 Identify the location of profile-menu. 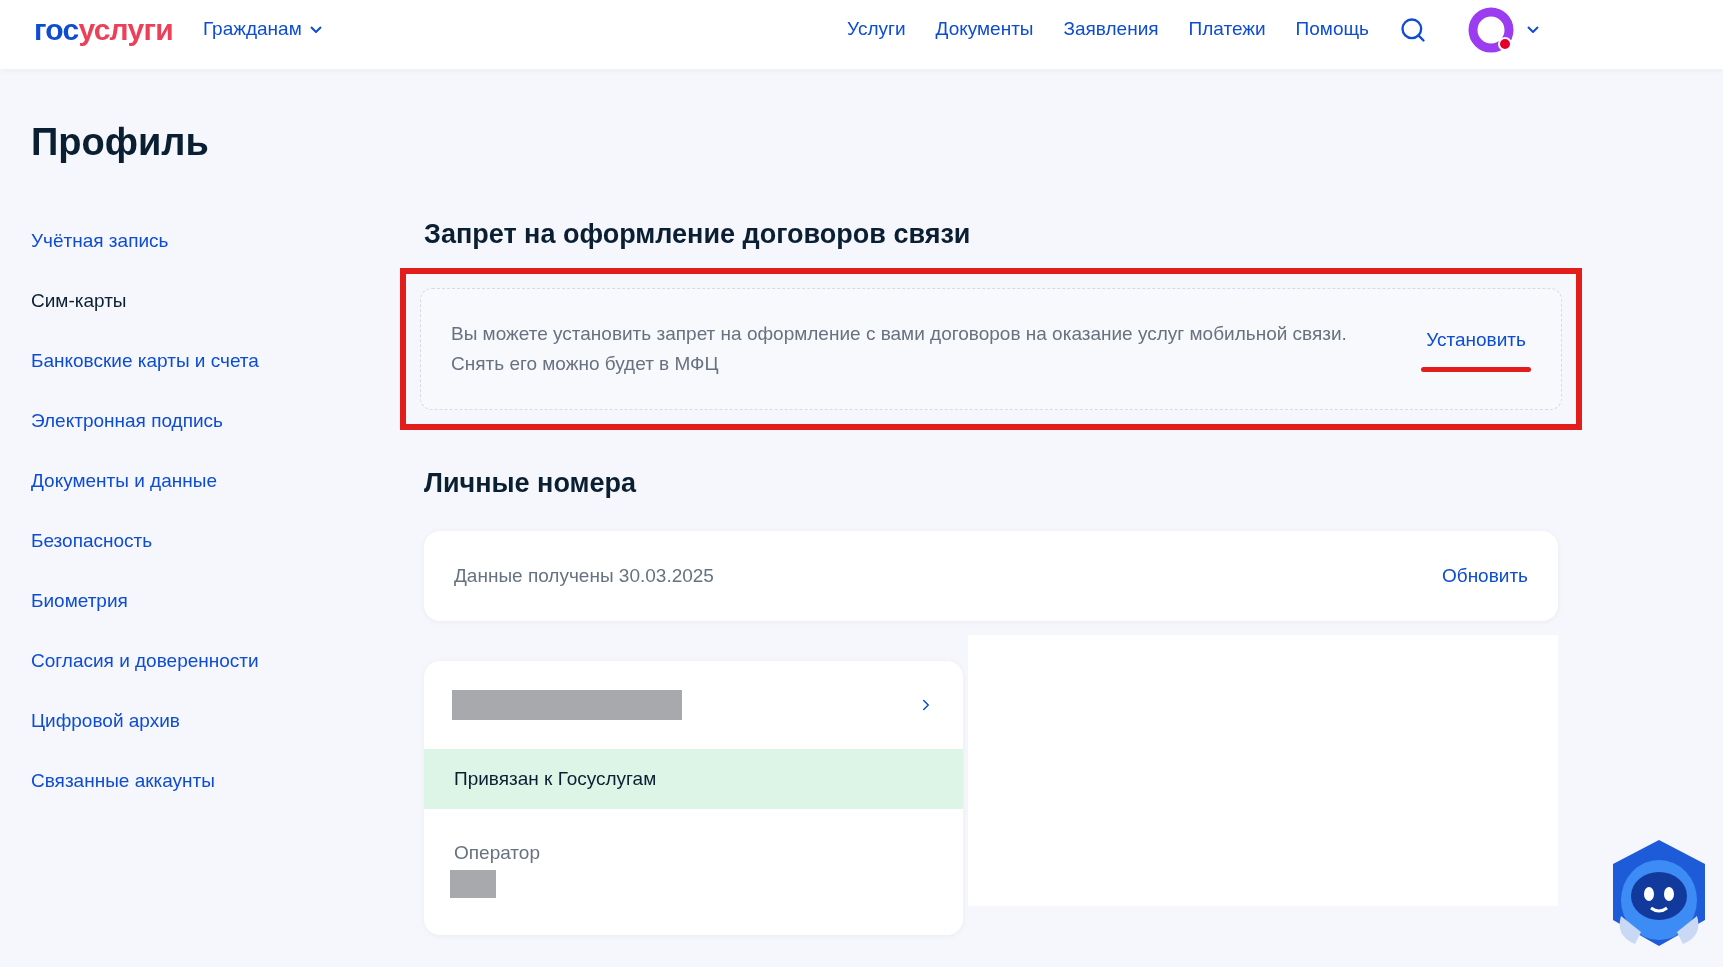
(1503, 29).